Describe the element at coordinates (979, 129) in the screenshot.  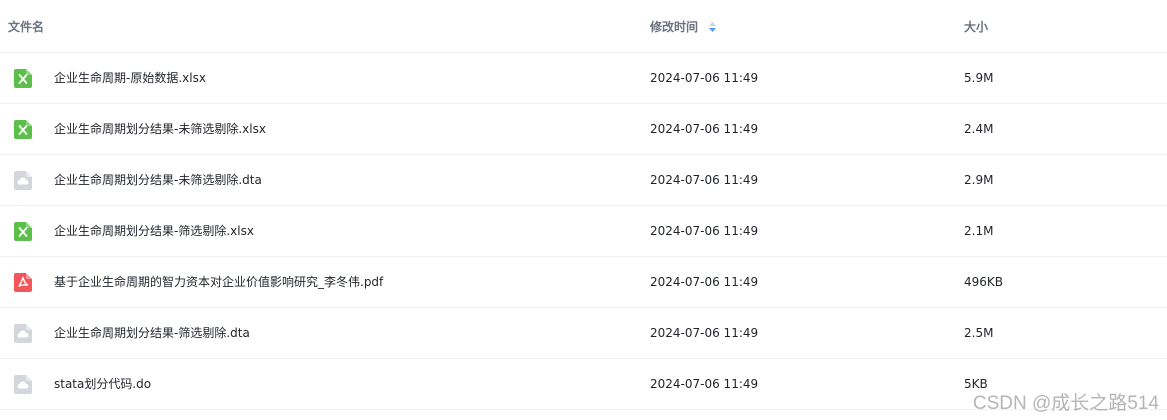
I see `file-size: 2.4M` at that location.